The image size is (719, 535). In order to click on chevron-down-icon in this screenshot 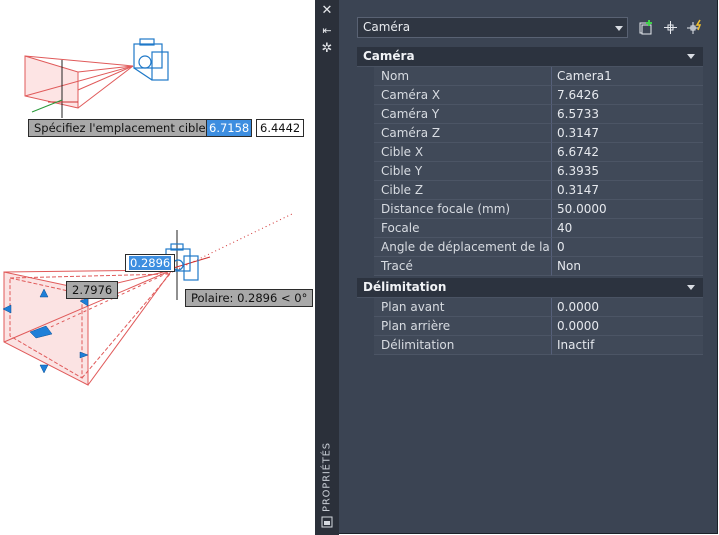, I will do `click(619, 28)`.